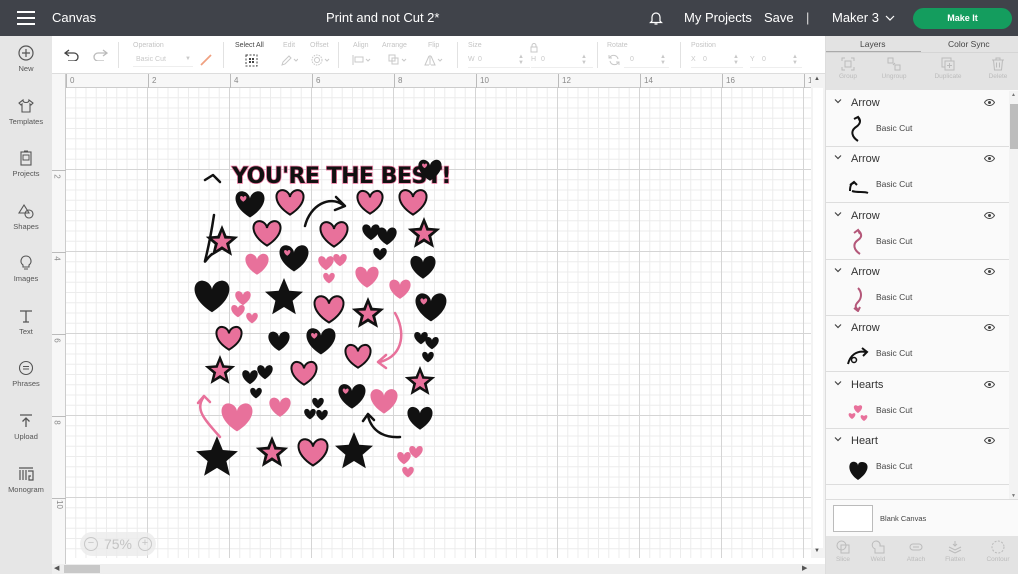 This screenshot has height=574, width=1018. What do you see at coordinates (382, 17) in the screenshot?
I see `project-title: Print and not Cut 2*` at bounding box center [382, 17].